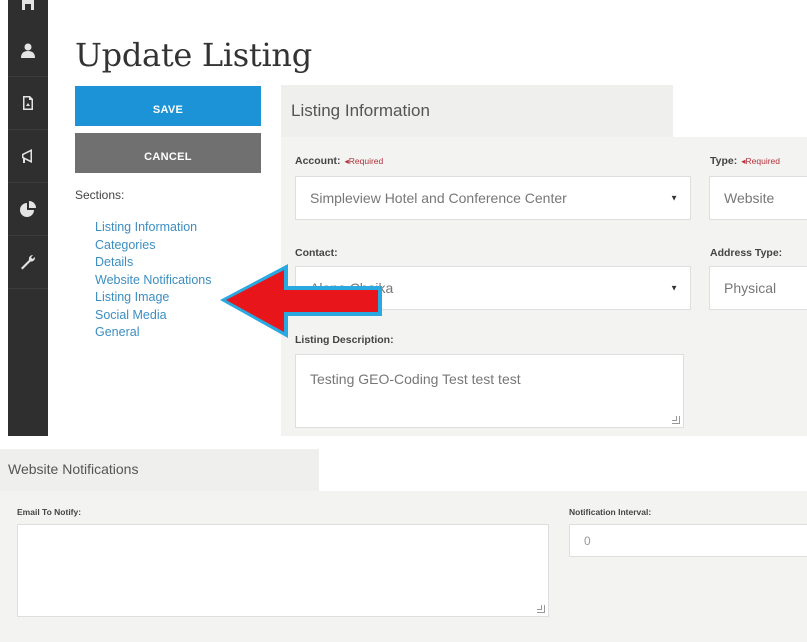 This screenshot has height=642, width=807. What do you see at coordinates (587, 540) in the screenshot?
I see `notification-interval-value: 0` at bounding box center [587, 540].